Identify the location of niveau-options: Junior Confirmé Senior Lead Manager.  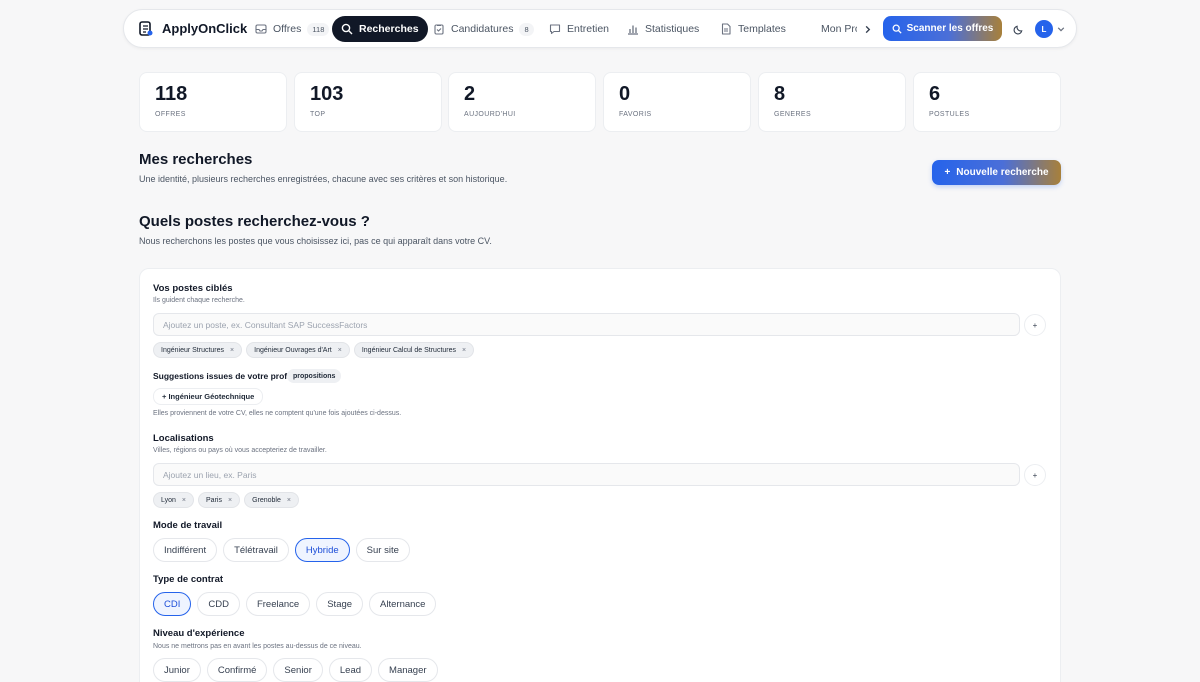
(295, 670).